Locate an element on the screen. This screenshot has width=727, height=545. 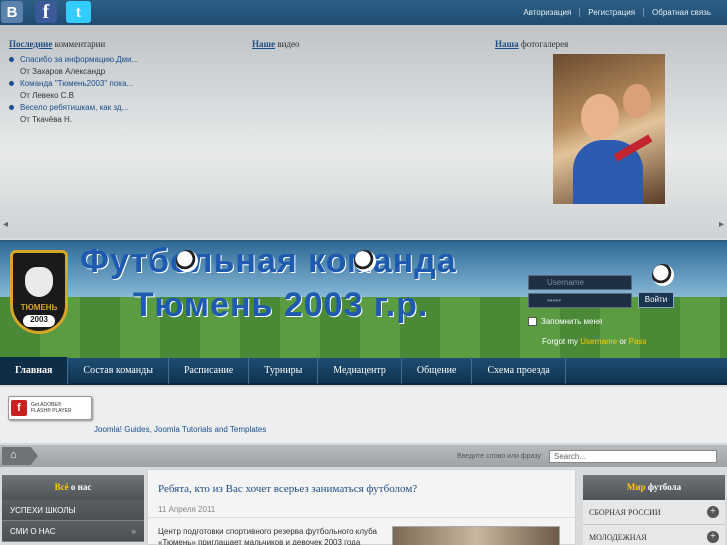
comment-author: От Захаров Александр is located at coordinates (63, 71).